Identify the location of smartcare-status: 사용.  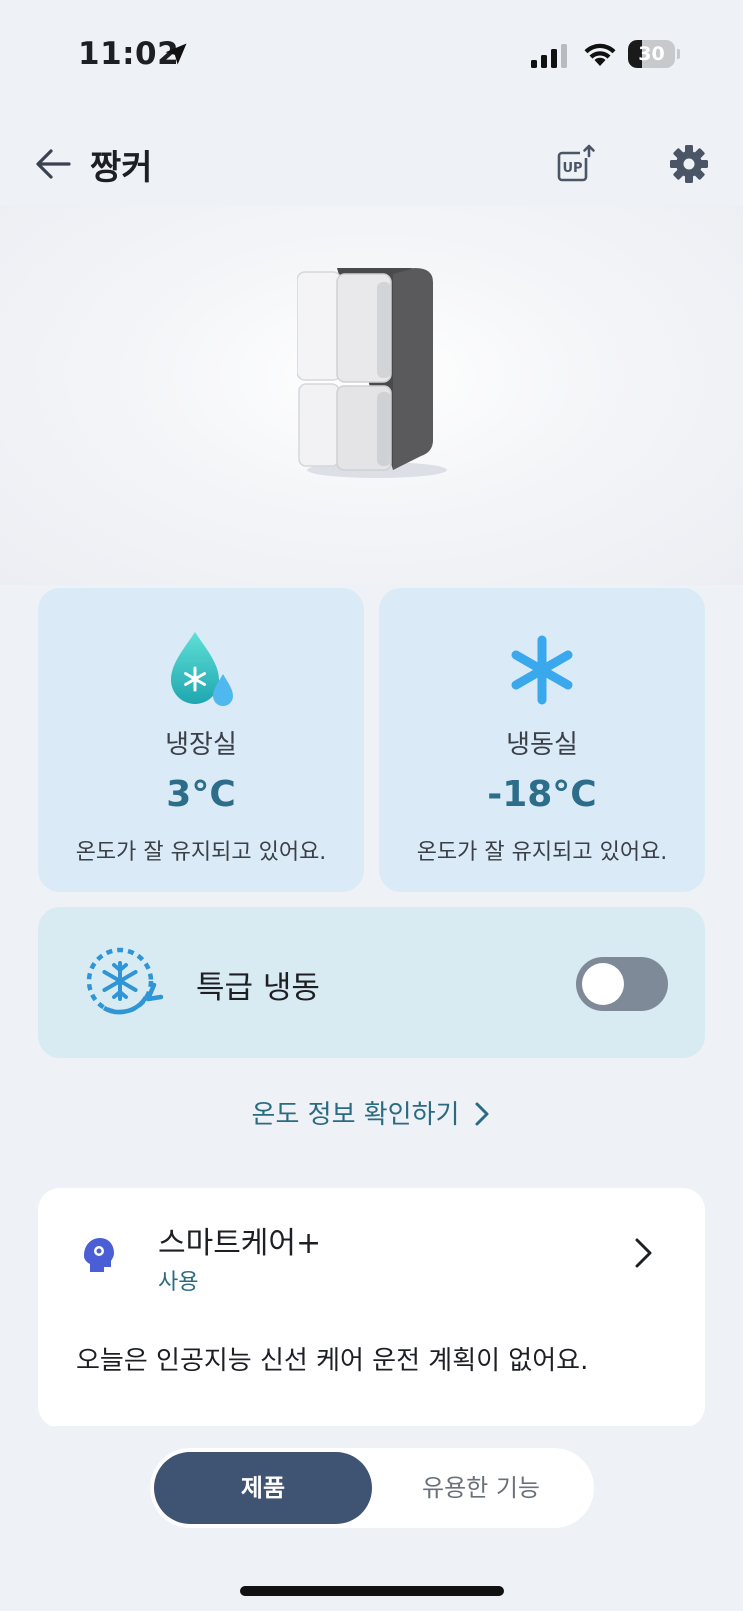
(178, 1282).